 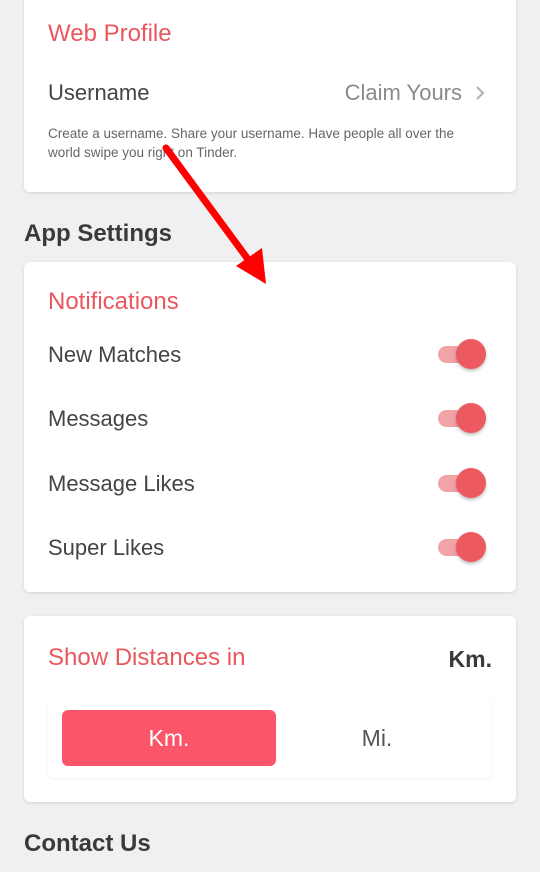 I want to click on current-unit-value: Km., so click(x=470, y=659).